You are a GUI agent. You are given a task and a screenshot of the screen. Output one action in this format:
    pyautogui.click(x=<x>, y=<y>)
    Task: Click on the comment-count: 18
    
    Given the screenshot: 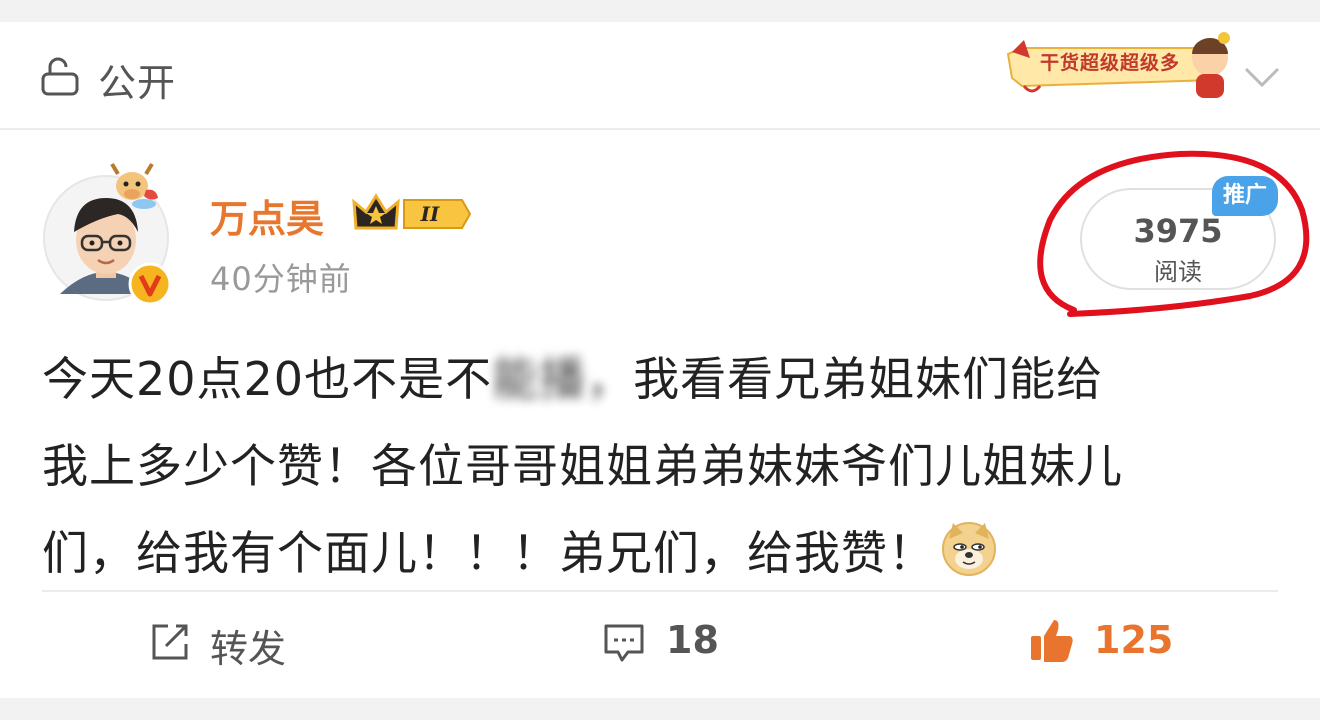 What is the action you would take?
    pyautogui.click(x=692, y=640)
    